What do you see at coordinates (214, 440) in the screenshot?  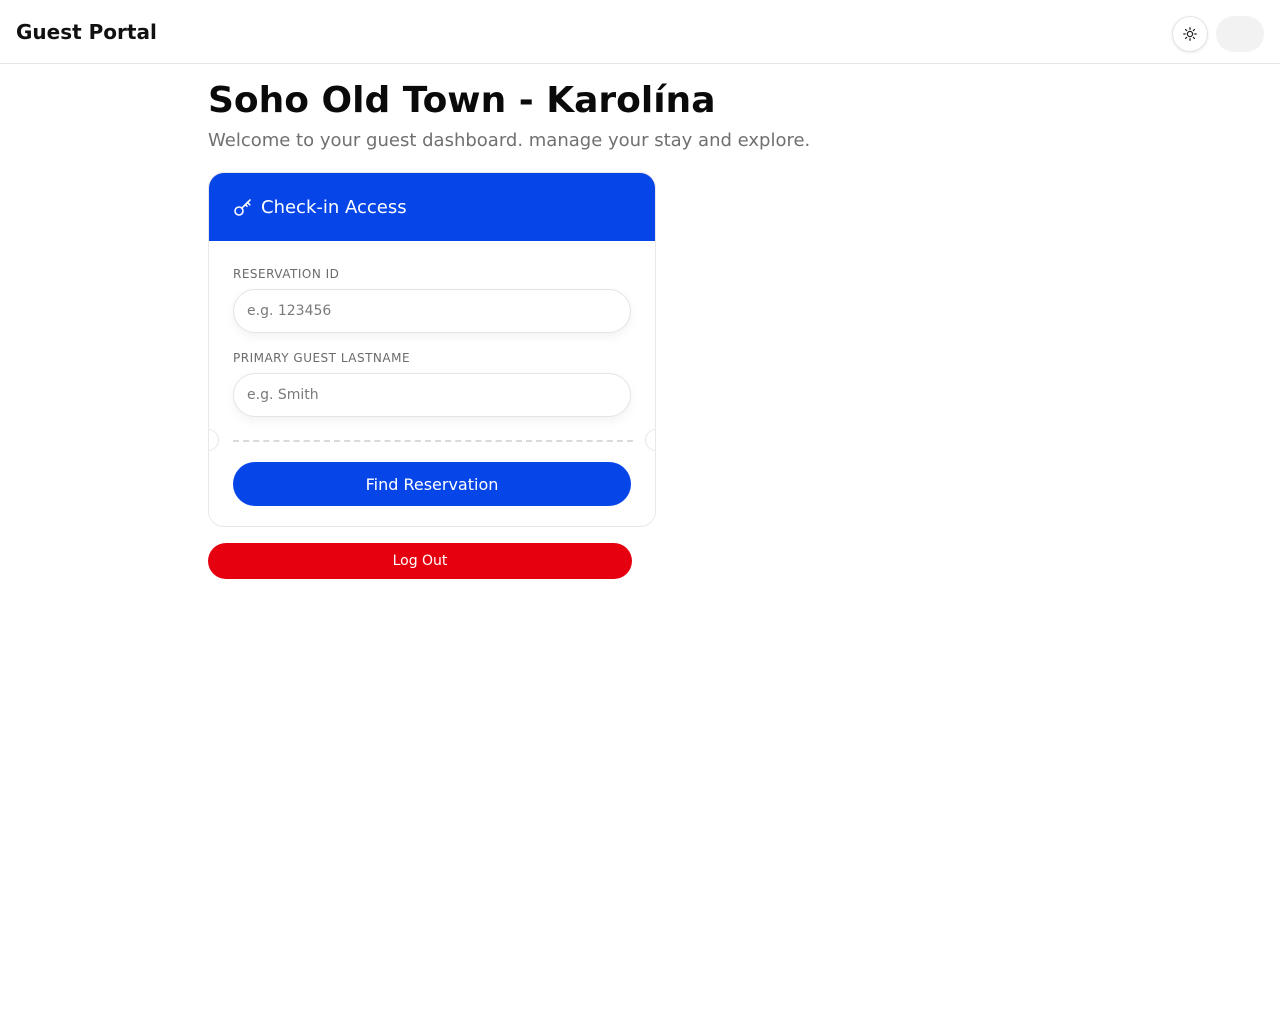 I see `ticket-notch-left` at bounding box center [214, 440].